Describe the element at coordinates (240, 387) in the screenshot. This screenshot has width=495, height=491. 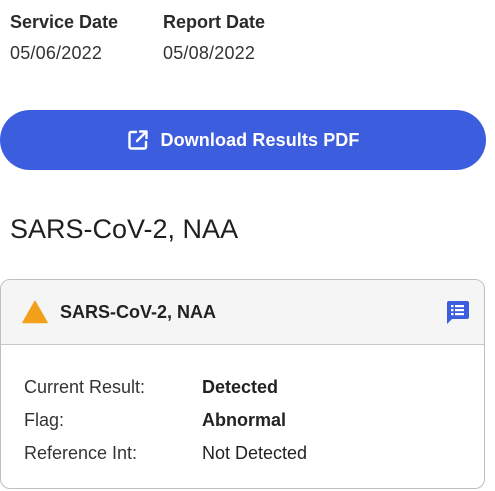
I see `current-result-value: Detected` at that location.